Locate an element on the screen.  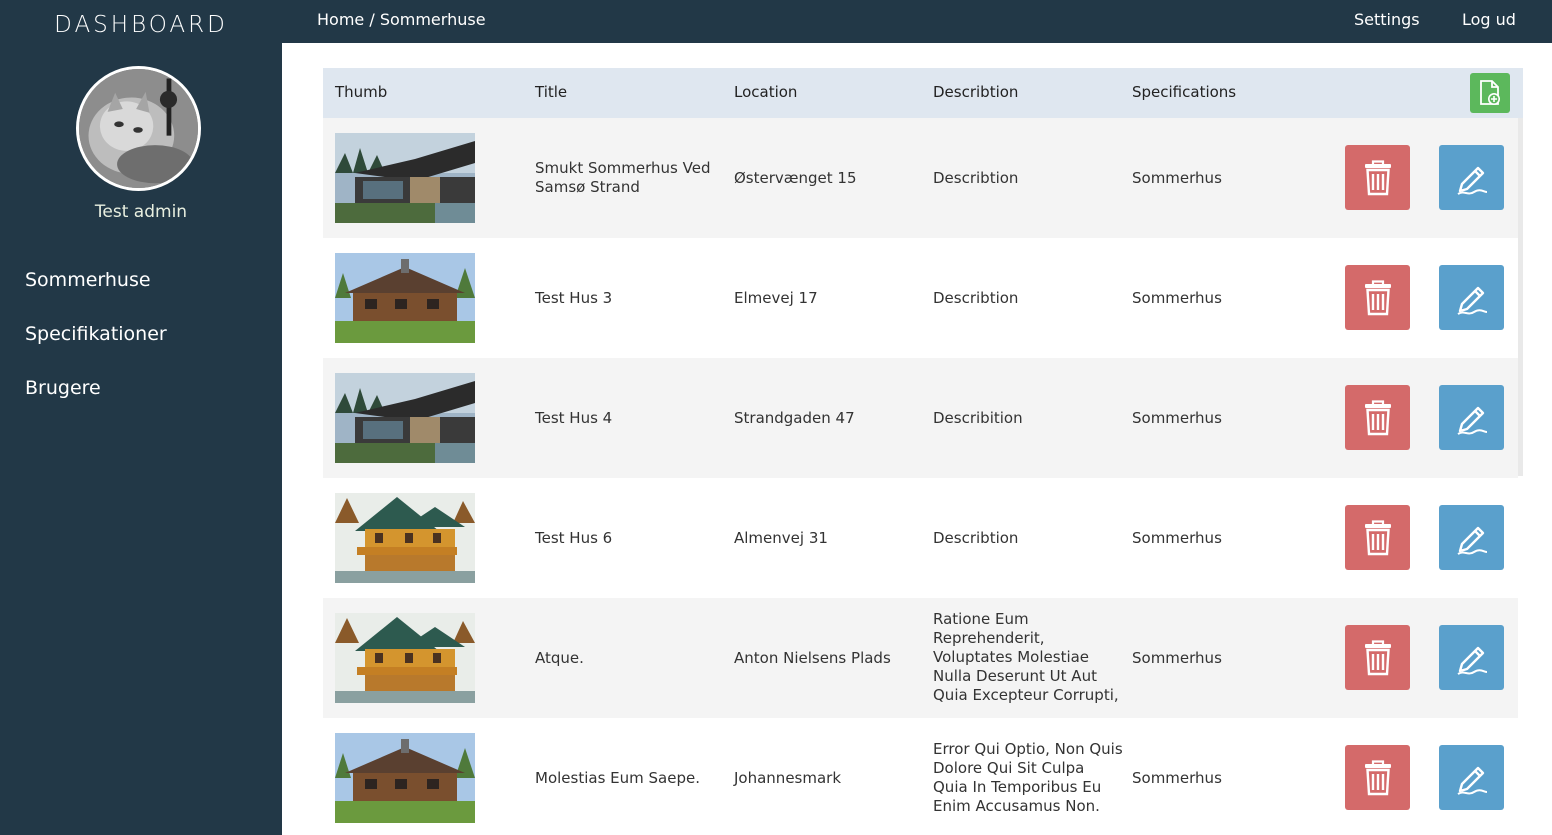
cell-location: Elmevej 17 is located at coordinates (829, 298).